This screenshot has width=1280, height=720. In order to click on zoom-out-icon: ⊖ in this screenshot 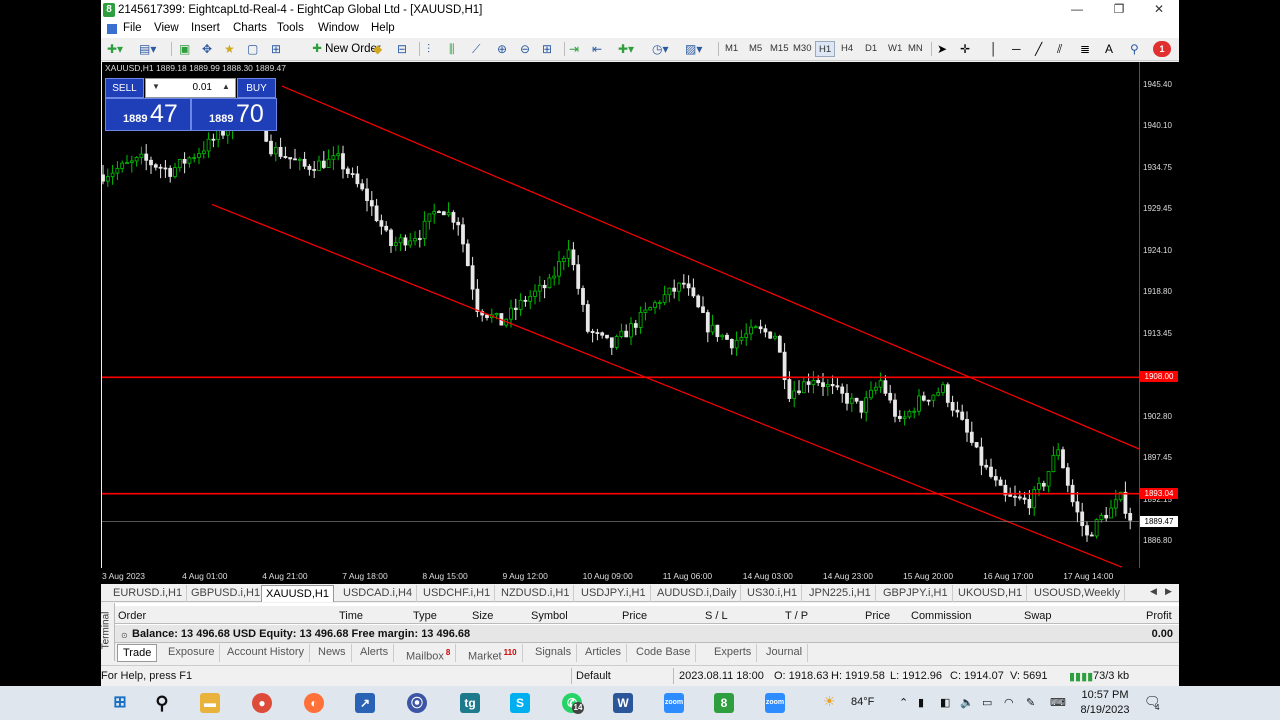, I will do `click(525, 49)`.